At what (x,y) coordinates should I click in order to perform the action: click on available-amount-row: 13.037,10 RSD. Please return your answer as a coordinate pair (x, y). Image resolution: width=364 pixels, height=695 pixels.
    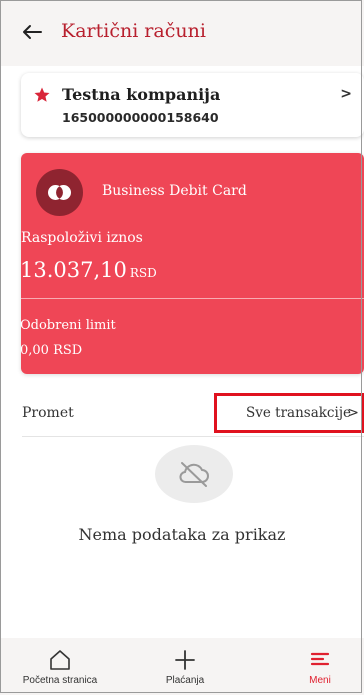
    Looking at the image, I should click on (88, 270).